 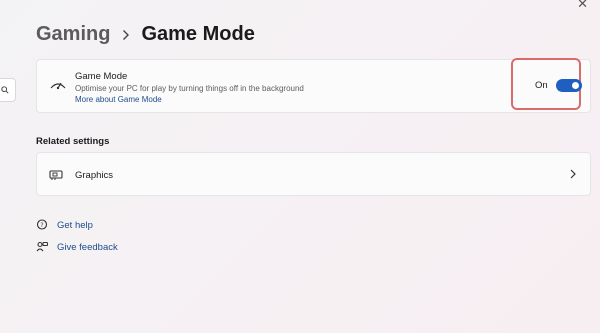 I want to click on breadcrumb-parent: Gaming, so click(x=73, y=34).